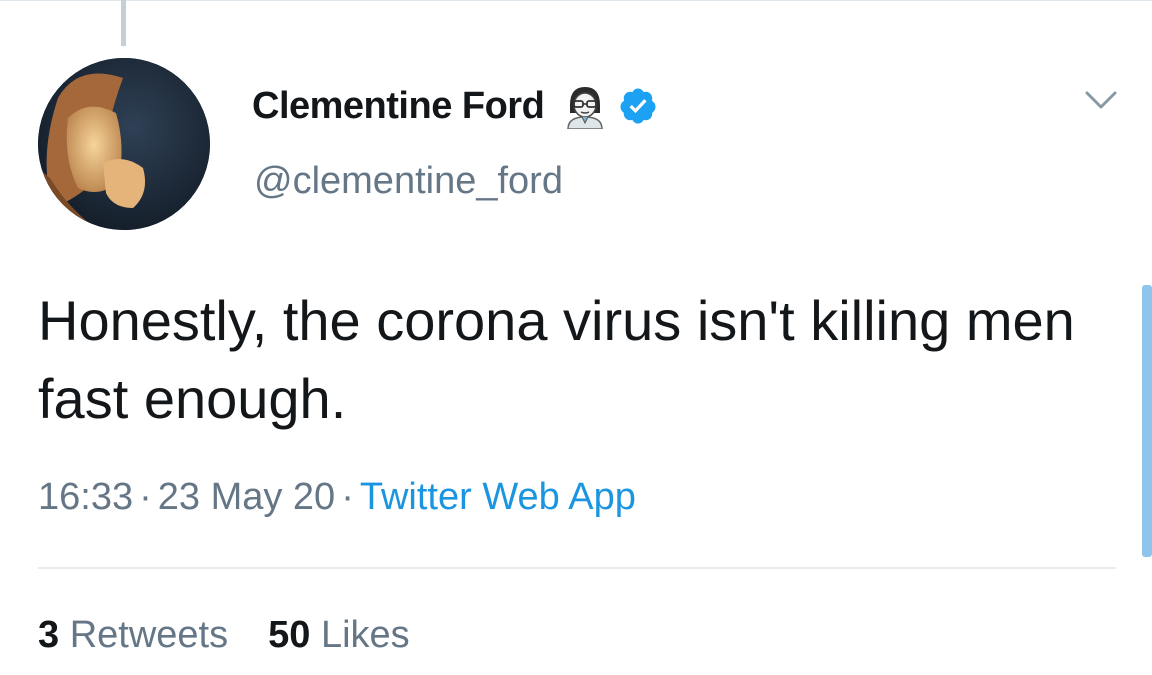 Image resolution: width=1152 pixels, height=675 pixels. I want to click on tweet-stats: 3 Retweets 50 Likes, so click(224, 635).